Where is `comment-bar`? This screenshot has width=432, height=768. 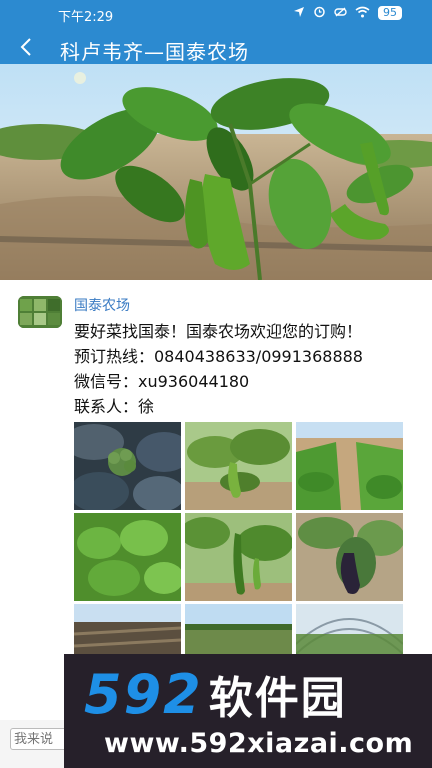 comment-bar is located at coordinates (35, 744).